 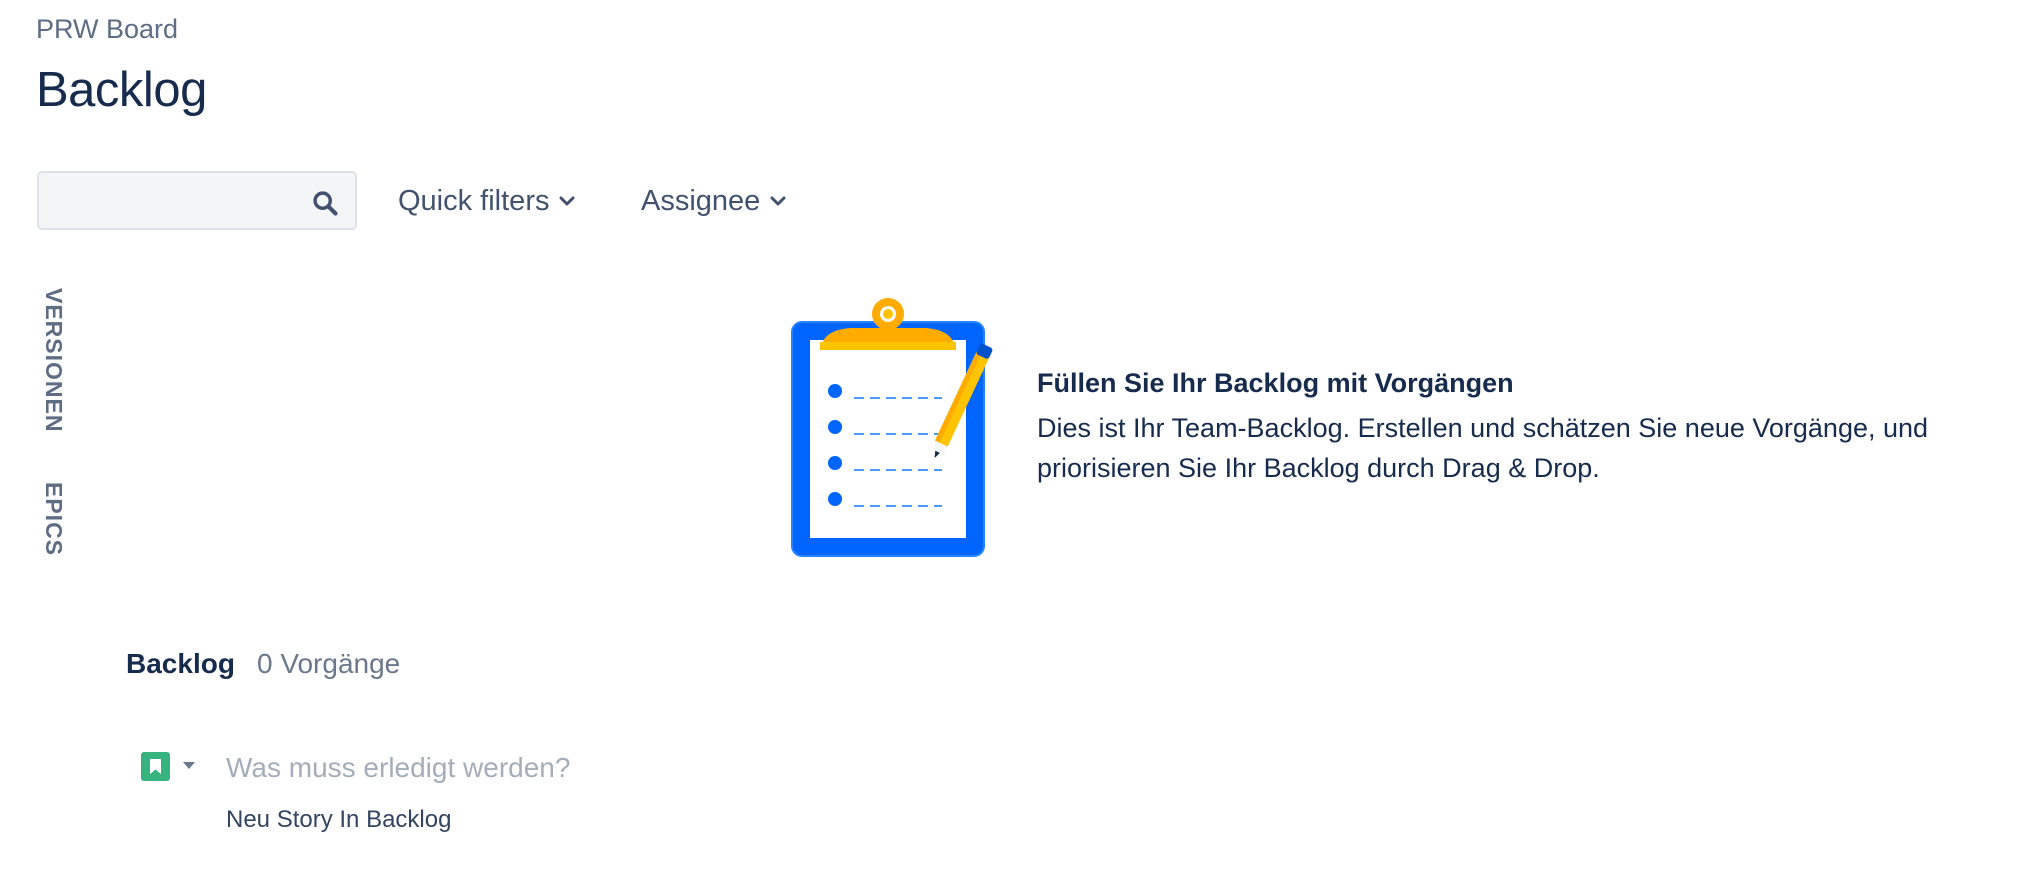 I want to click on page-title: Backlog, so click(x=121, y=90).